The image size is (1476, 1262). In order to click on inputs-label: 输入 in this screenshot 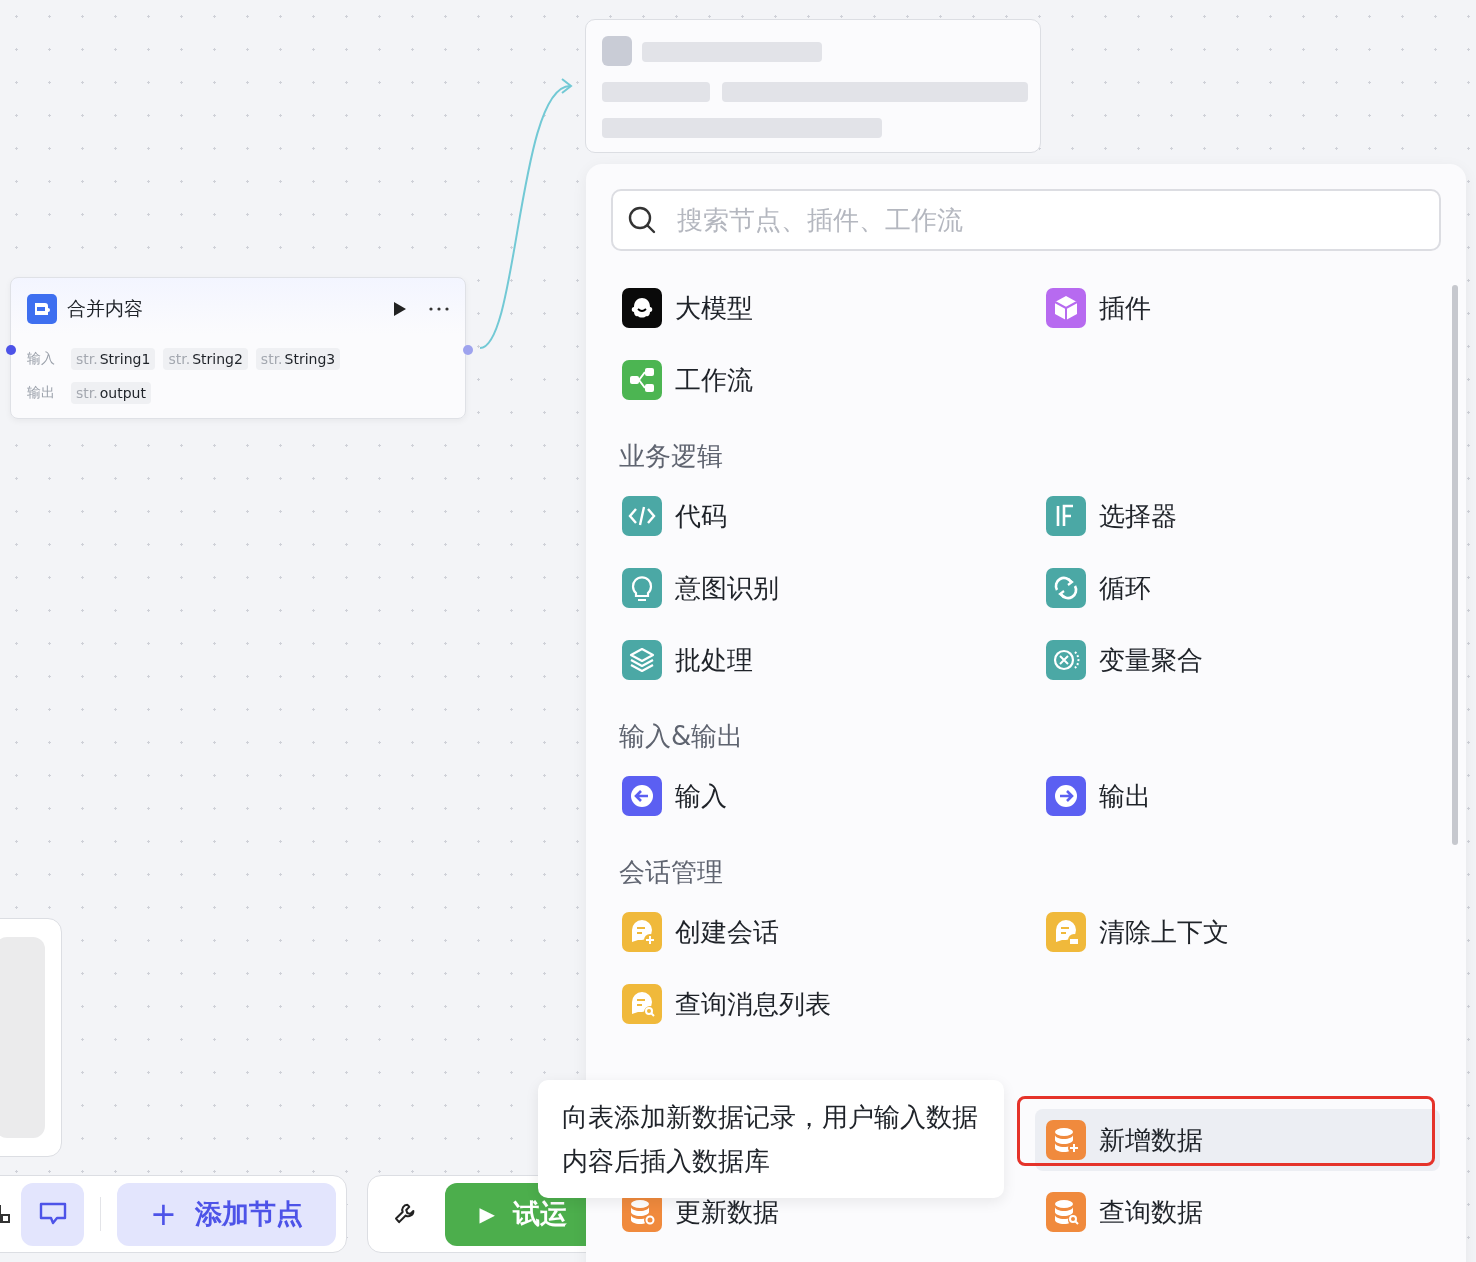, I will do `click(41, 359)`.